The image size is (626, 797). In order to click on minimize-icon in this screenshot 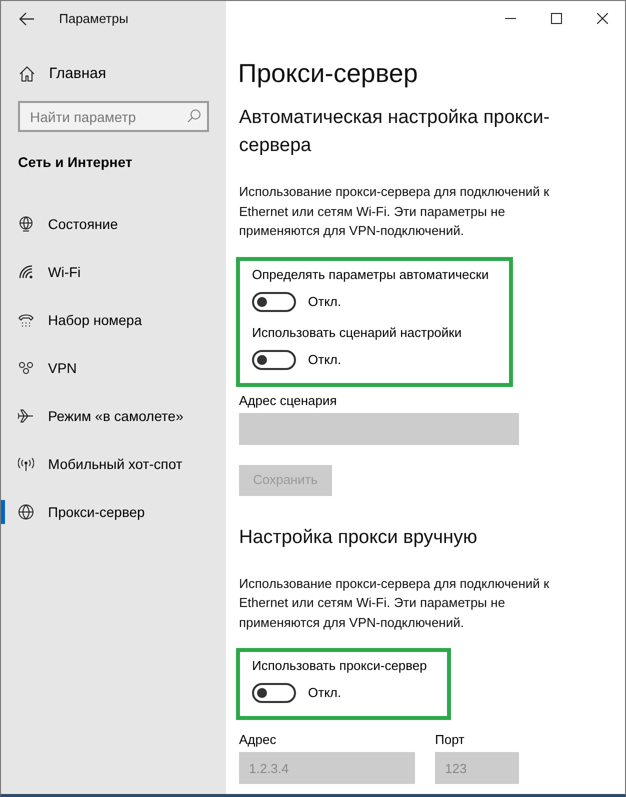, I will do `click(510, 18)`.